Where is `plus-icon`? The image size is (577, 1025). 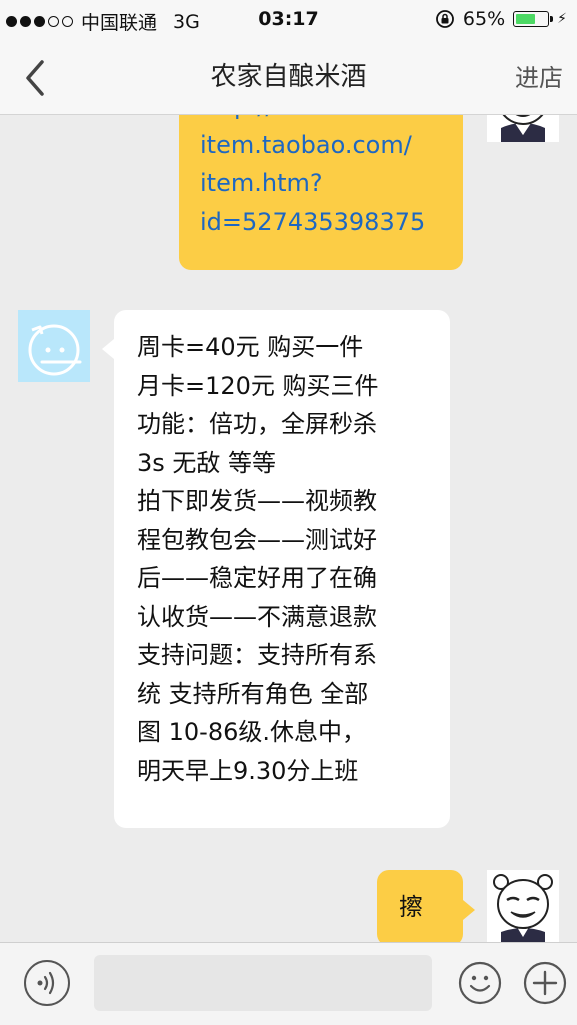
plus-icon is located at coordinates (545, 983).